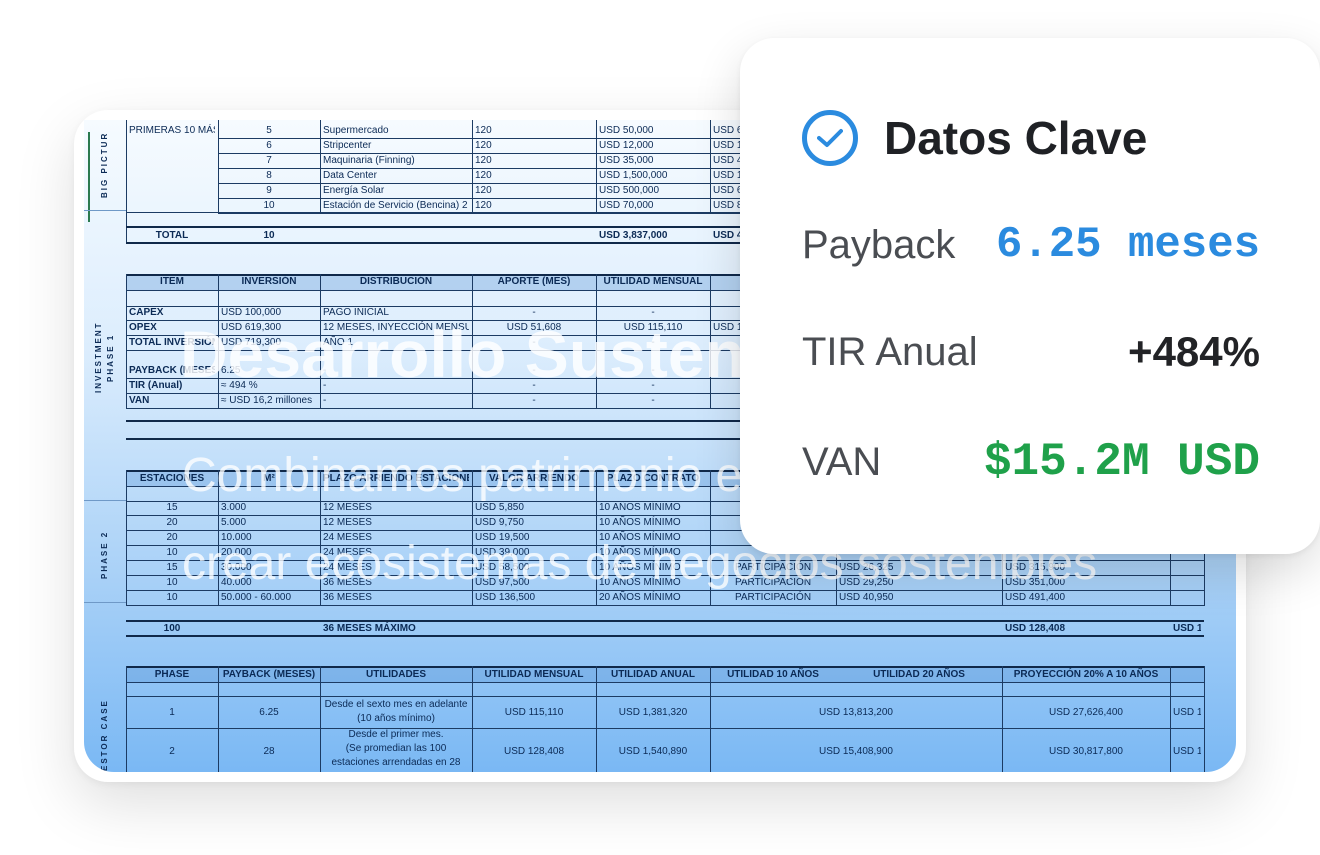  What do you see at coordinates (534, 712) in the screenshot?
I see `table-cell: USD 115,110` at bounding box center [534, 712].